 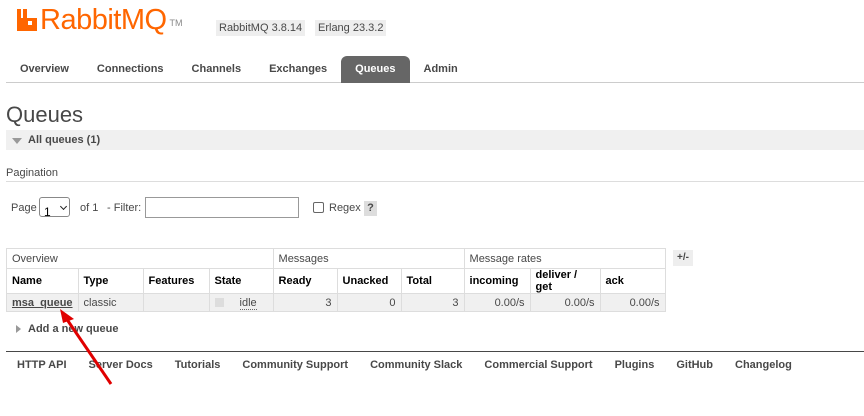 What do you see at coordinates (27, 20) in the screenshot?
I see `rabbit-logo-icon` at bounding box center [27, 20].